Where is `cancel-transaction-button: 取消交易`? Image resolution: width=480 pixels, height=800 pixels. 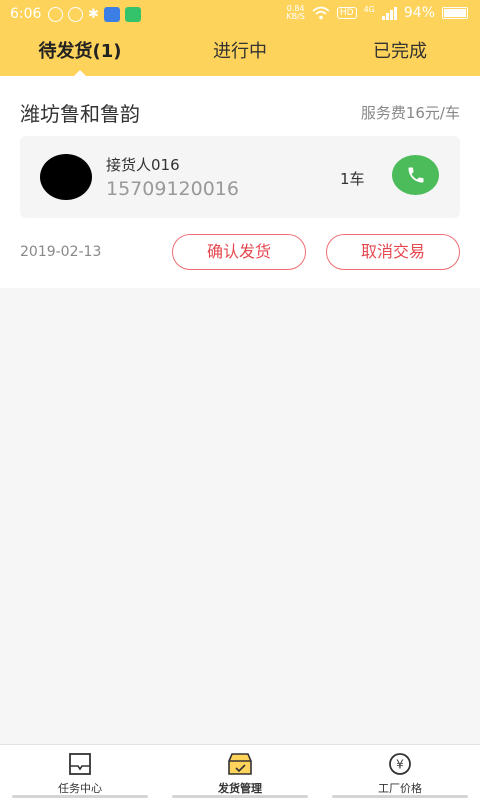 cancel-transaction-button: 取消交易 is located at coordinates (393, 252).